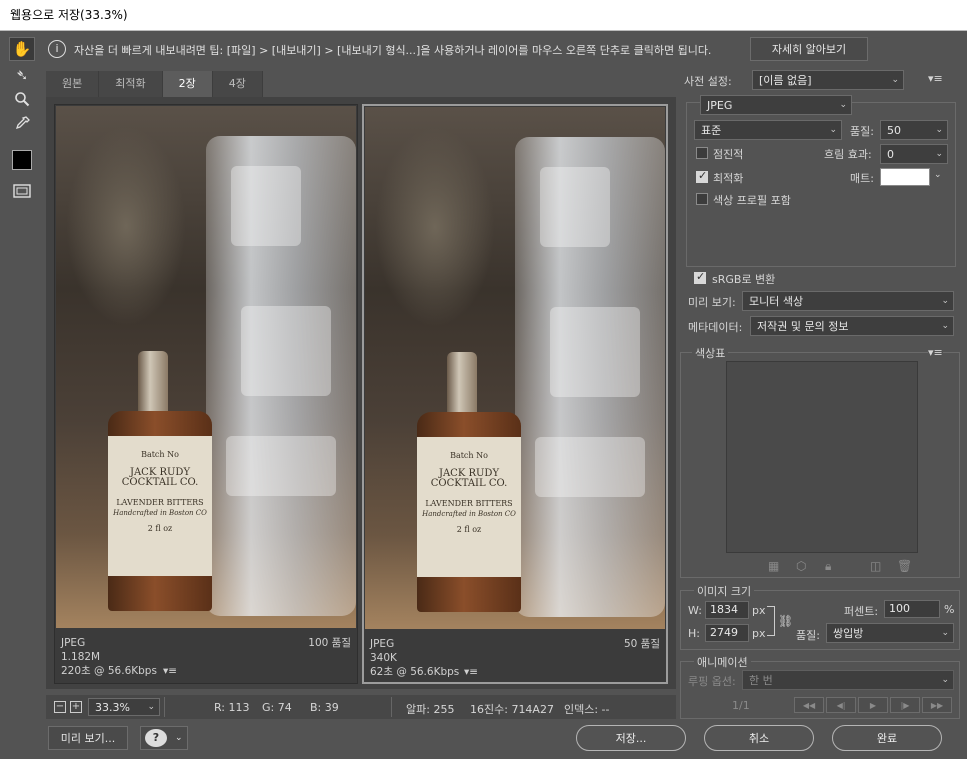 This screenshot has width=967, height=759. Describe the element at coordinates (22, 99) in the screenshot. I see `zoom-tool-icon` at that location.